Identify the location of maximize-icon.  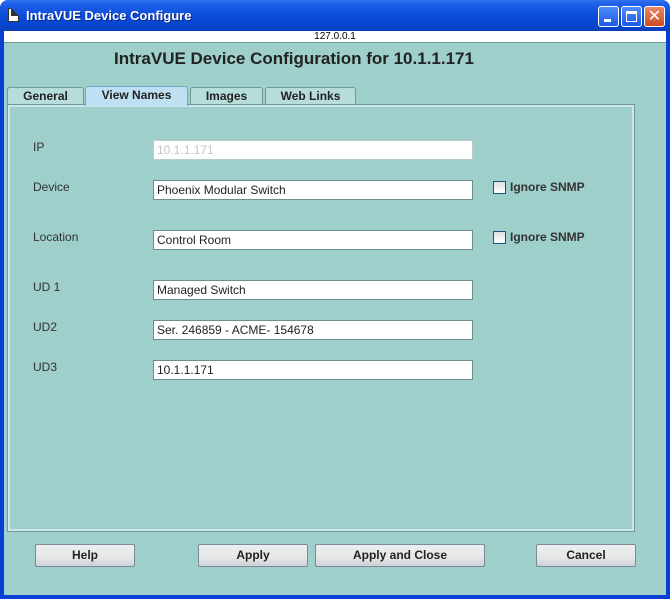
(631, 16).